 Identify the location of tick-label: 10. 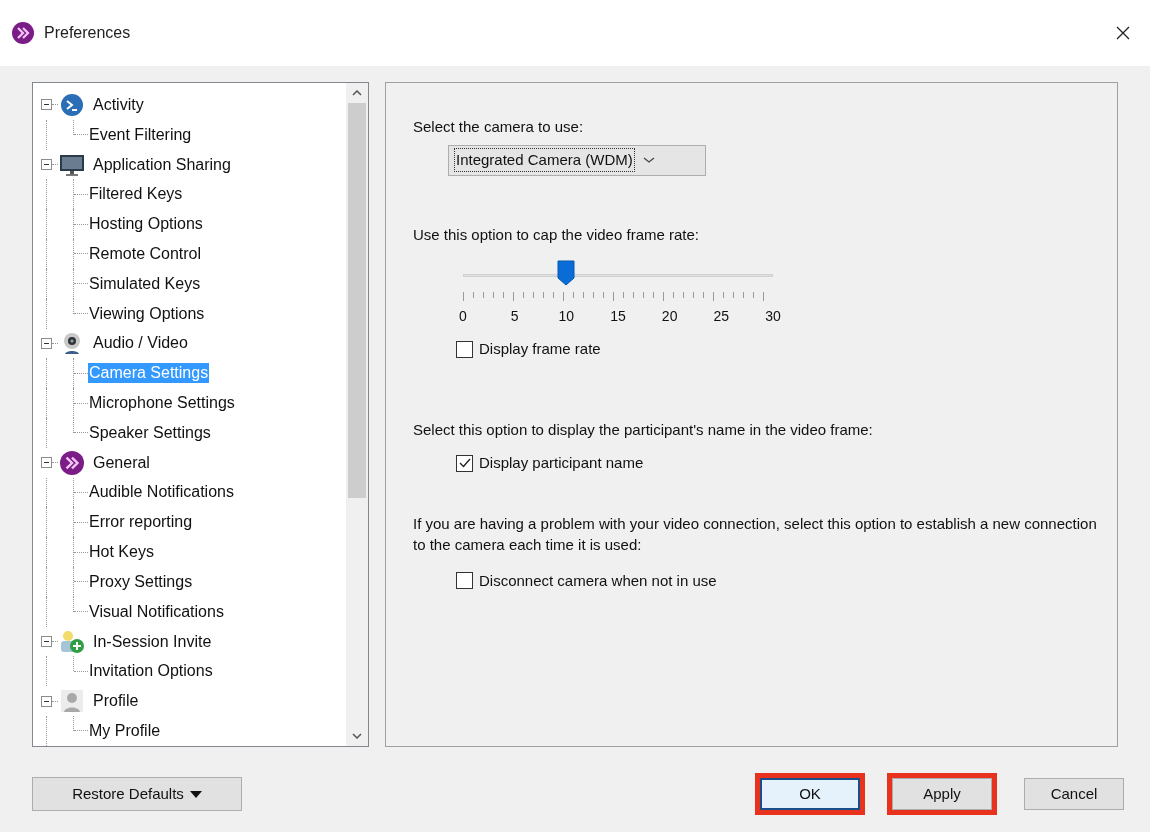
(566, 316).